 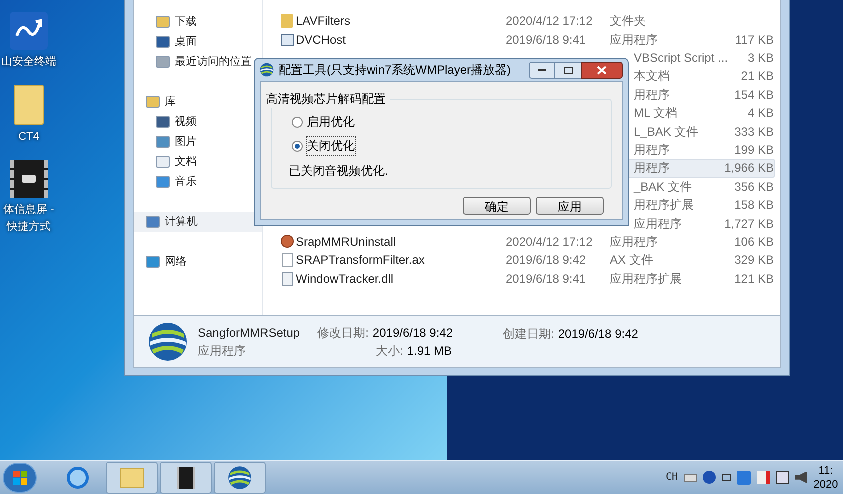 What do you see at coordinates (29, 31) in the screenshot?
I see `shield-arrow-app-icon` at bounding box center [29, 31].